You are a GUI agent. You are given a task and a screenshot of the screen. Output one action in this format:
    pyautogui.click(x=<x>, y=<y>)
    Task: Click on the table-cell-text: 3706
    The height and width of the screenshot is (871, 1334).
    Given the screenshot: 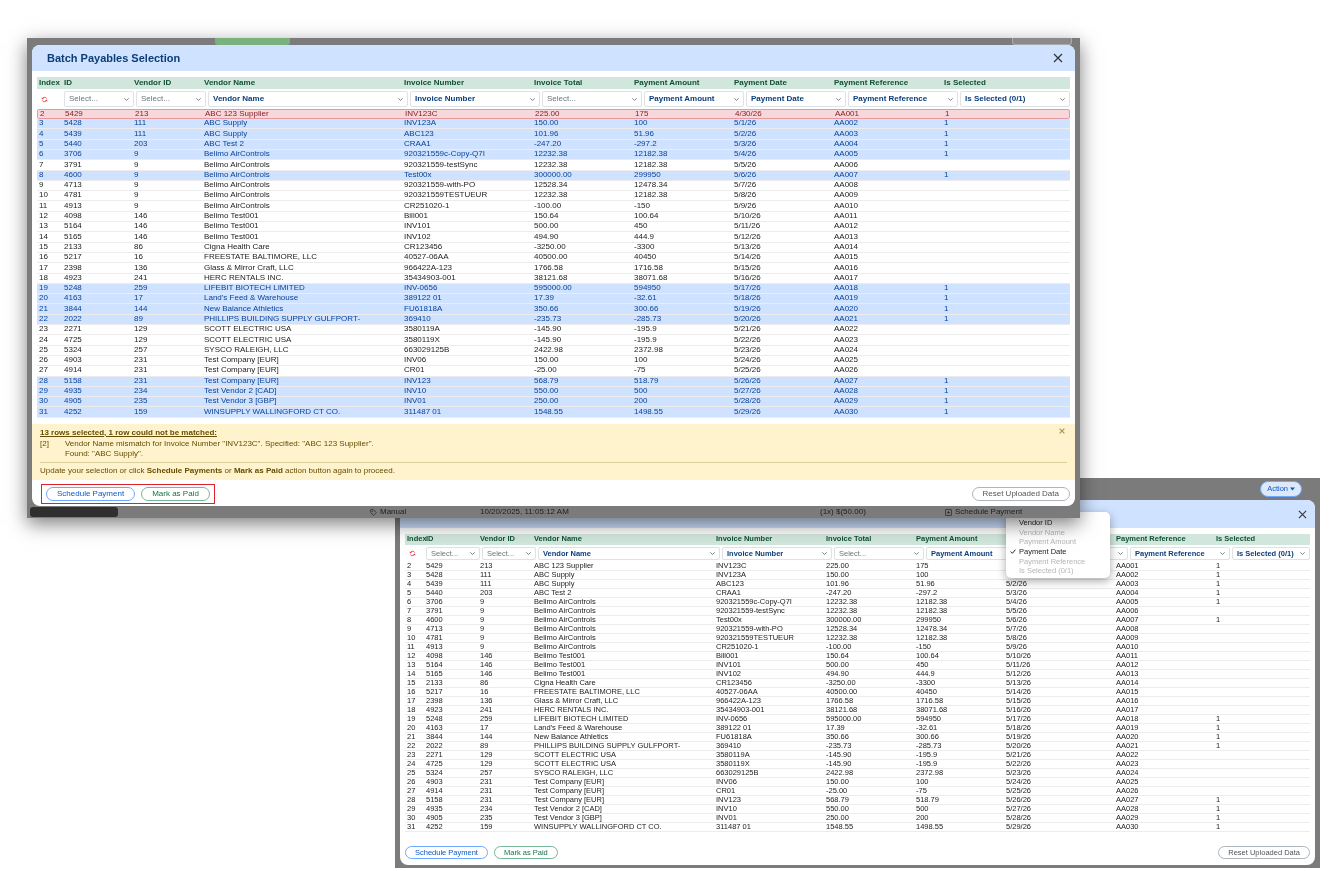 What is the action you would take?
    pyautogui.click(x=73, y=155)
    